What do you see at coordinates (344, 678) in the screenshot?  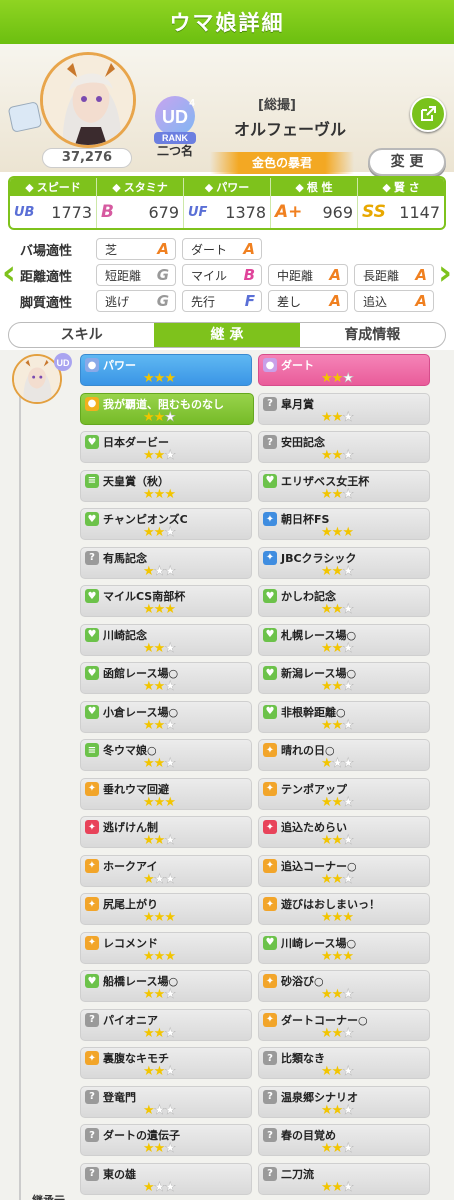 I see `inherit-factor: ♥ 新潟レース場○ ★★★` at bounding box center [344, 678].